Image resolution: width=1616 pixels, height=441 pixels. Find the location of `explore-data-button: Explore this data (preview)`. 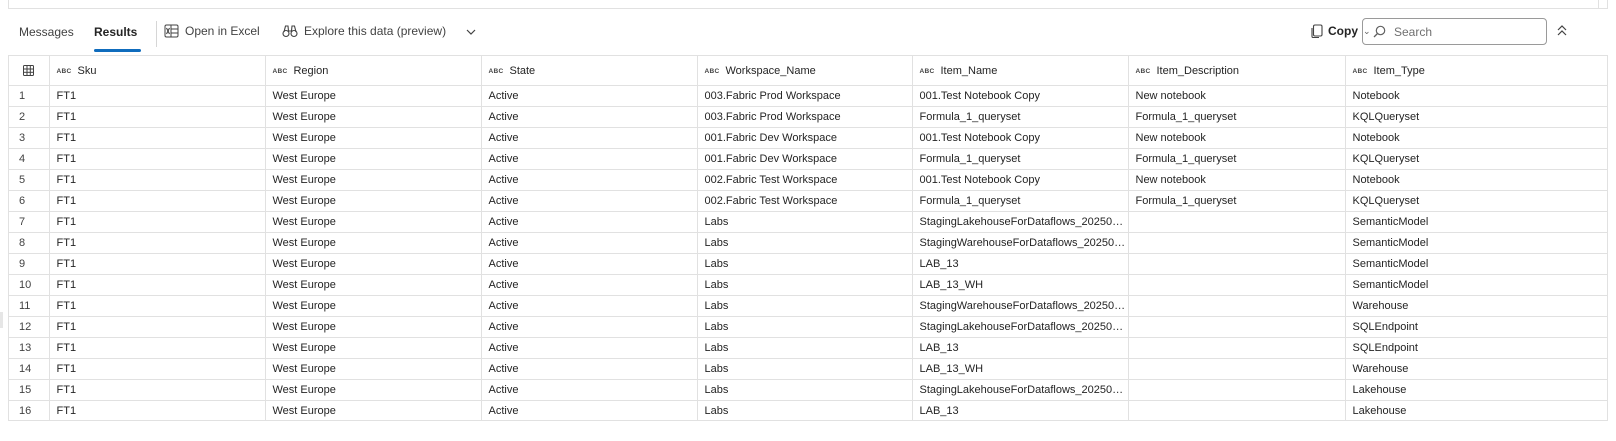

explore-data-button: Explore this data (preview) is located at coordinates (364, 31).